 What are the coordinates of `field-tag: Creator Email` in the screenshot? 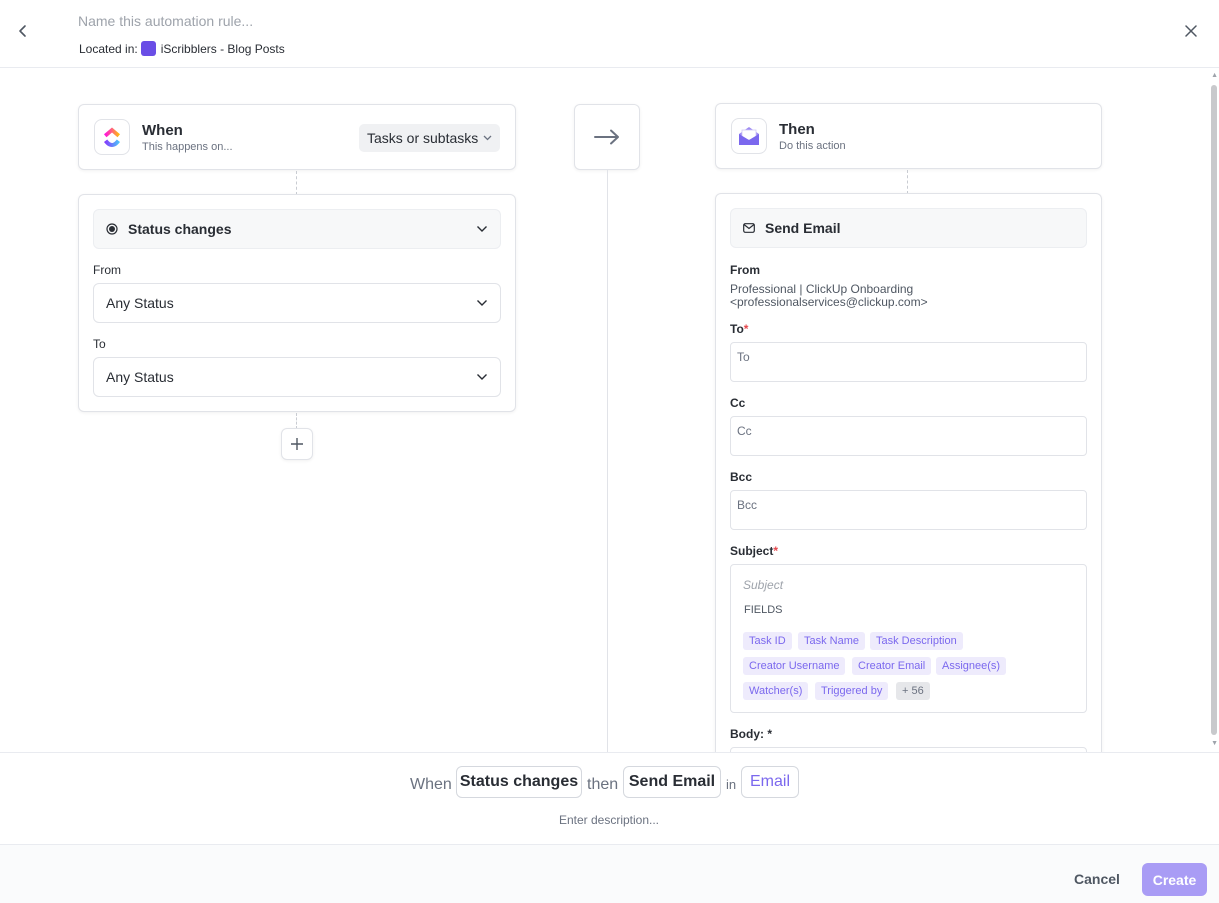 It's located at (892, 666).